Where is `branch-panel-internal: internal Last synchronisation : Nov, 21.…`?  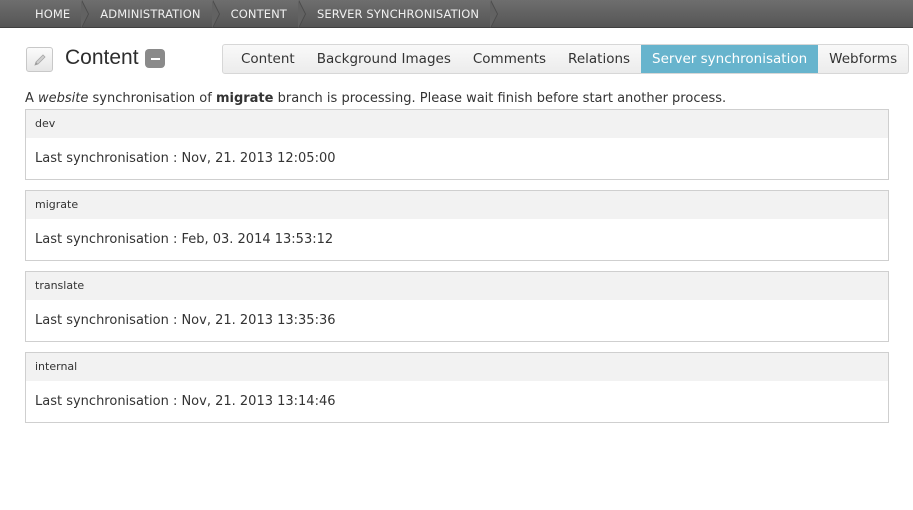 branch-panel-internal: internal Last synchronisation : Nov, 21.… is located at coordinates (457, 387).